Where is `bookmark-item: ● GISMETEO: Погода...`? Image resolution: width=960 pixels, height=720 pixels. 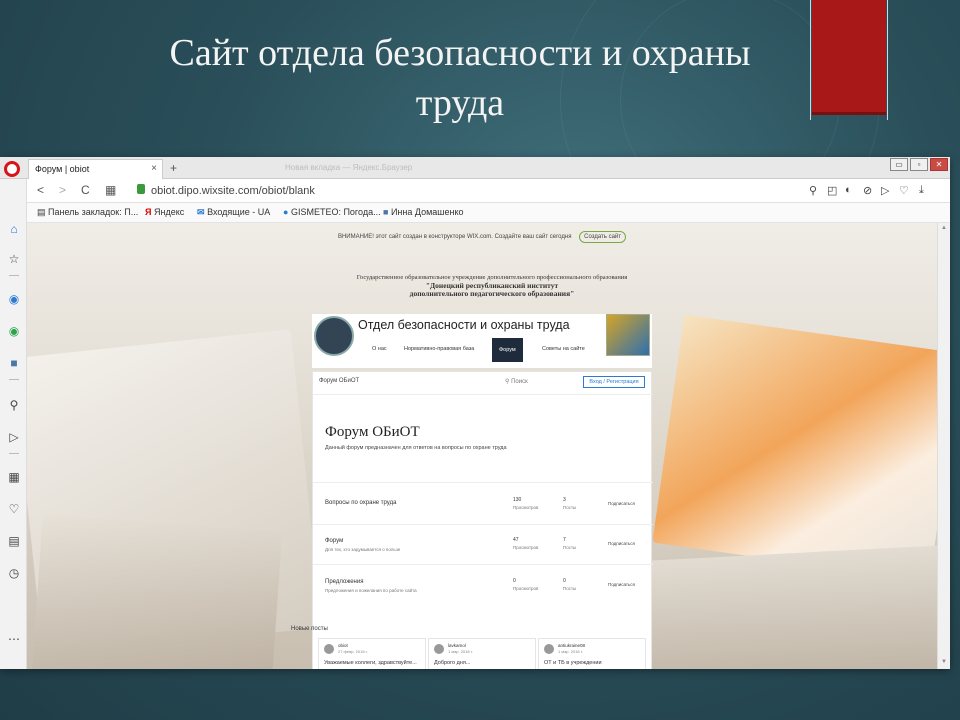 bookmark-item: ● GISMETEO: Погода... is located at coordinates (332, 212).